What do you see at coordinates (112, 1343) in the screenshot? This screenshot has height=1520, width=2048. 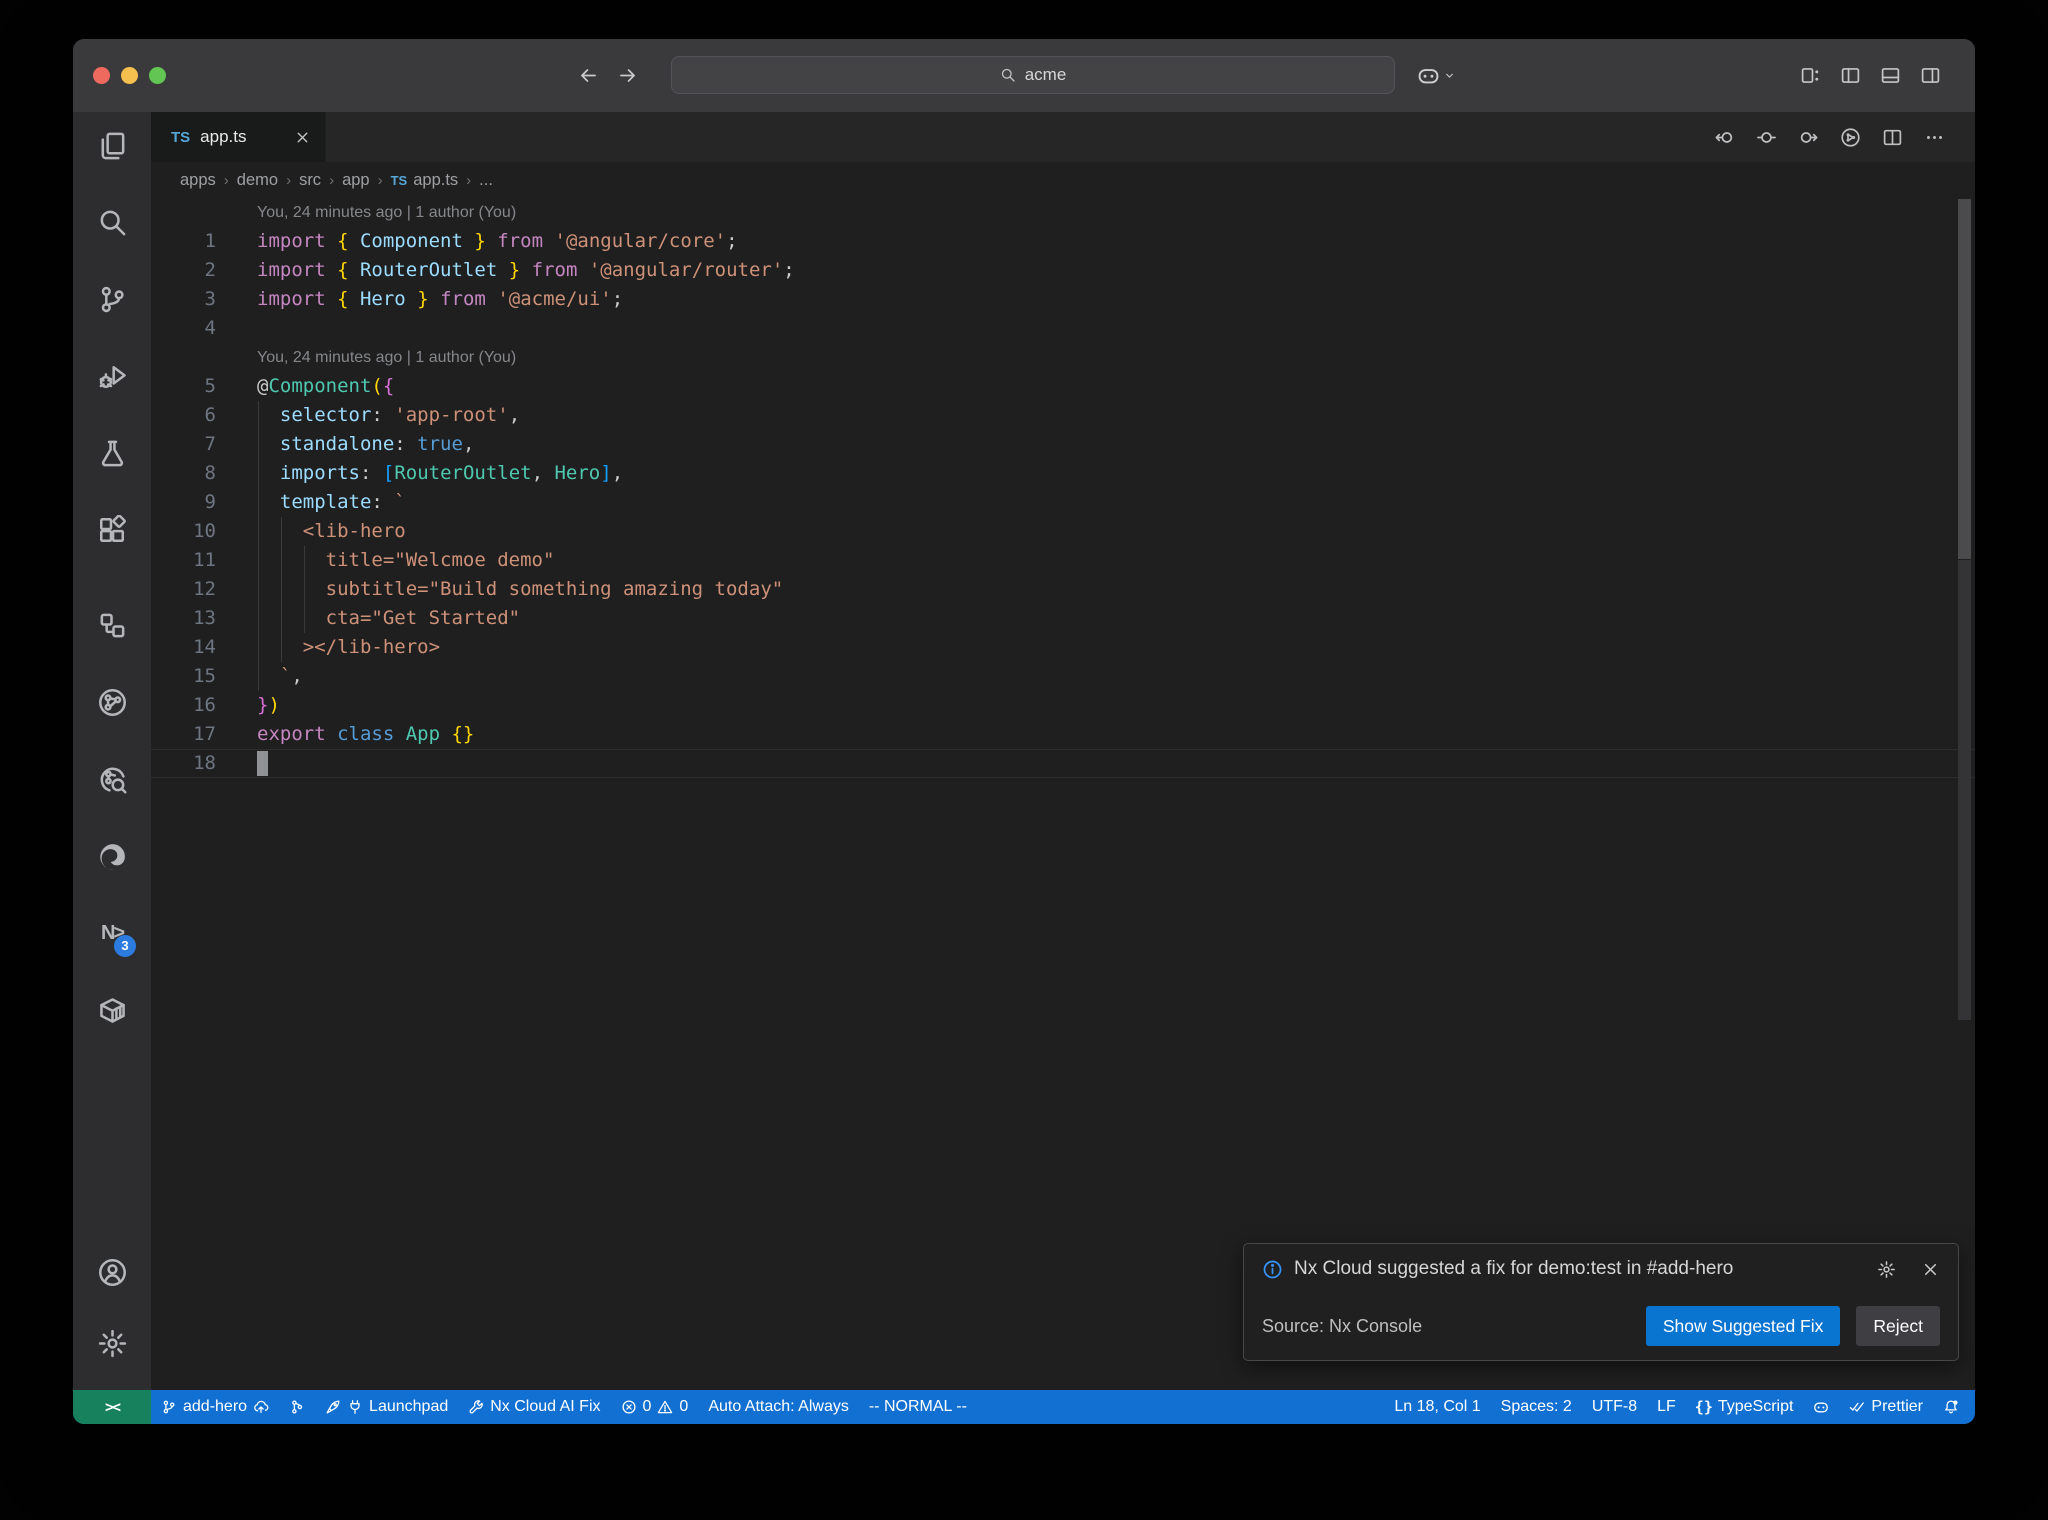 I see `settings-gear-icon` at bounding box center [112, 1343].